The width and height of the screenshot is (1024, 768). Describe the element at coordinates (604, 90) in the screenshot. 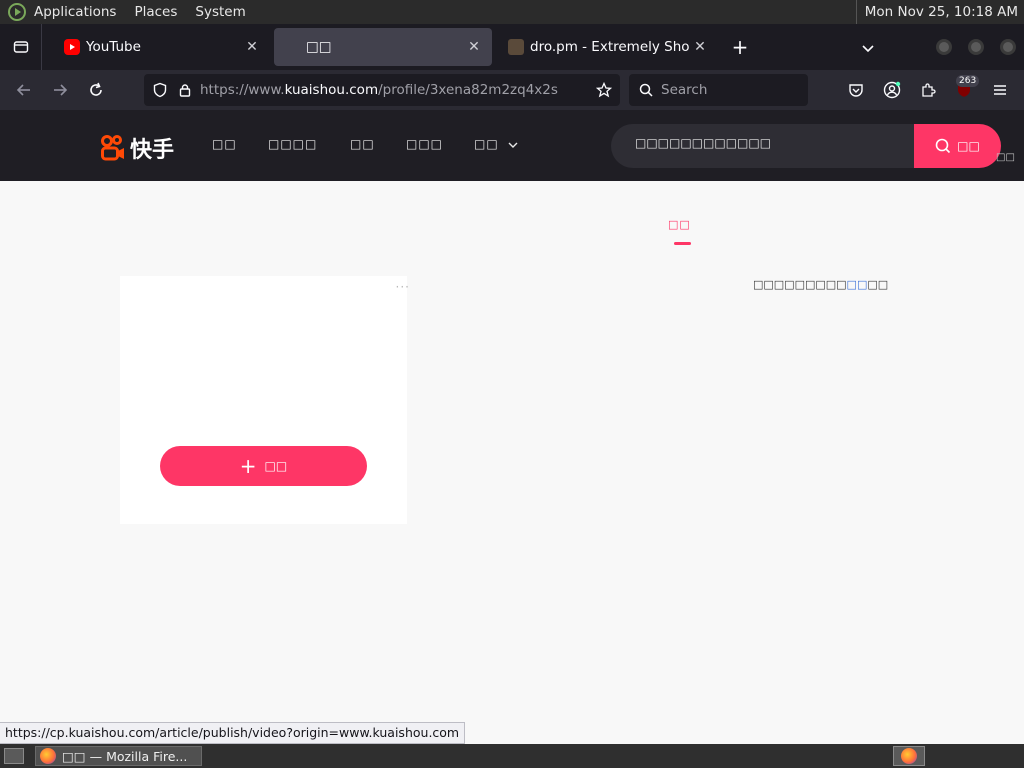

I see `bookmark-star-icon` at that location.